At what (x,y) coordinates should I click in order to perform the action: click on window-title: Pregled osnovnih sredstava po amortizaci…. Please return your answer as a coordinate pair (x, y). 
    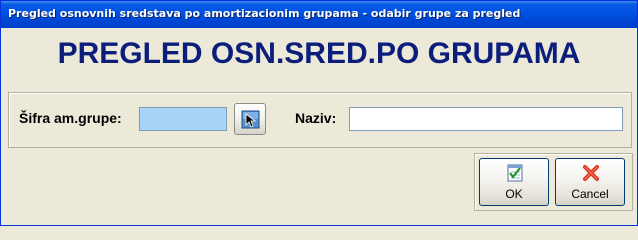
    Looking at the image, I should click on (264, 13).